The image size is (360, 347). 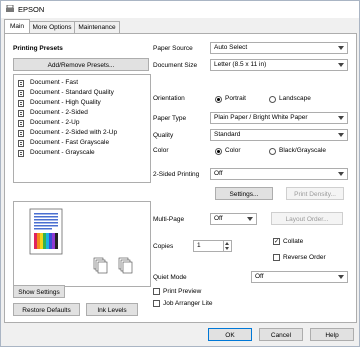 I want to click on window-title: EPSON, so click(x=31, y=9).